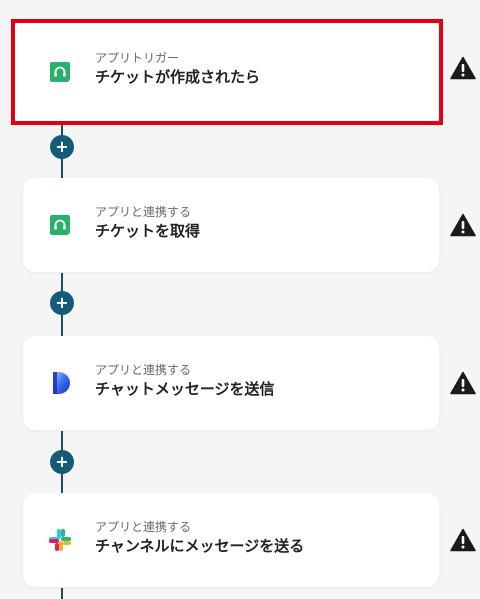 This screenshot has height=599, width=480. I want to click on flow-connector, so click(62, 593).